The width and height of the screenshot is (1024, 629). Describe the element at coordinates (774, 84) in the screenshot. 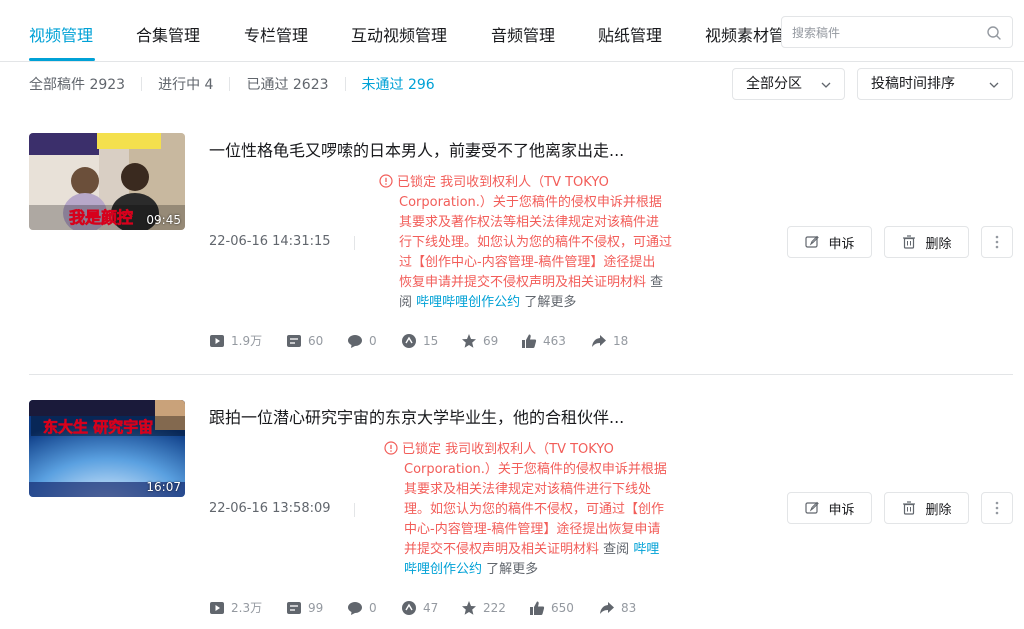

I see `category-dropdown-label: 全部分区` at that location.